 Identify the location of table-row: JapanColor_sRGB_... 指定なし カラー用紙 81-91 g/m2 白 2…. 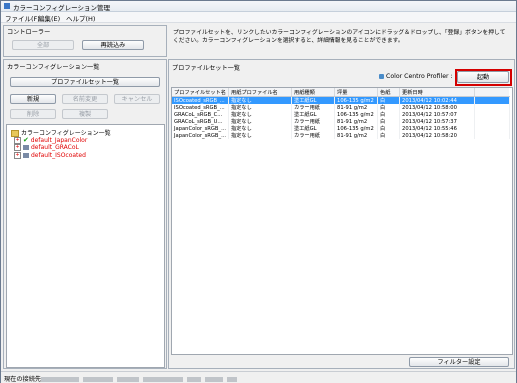
(341, 135).